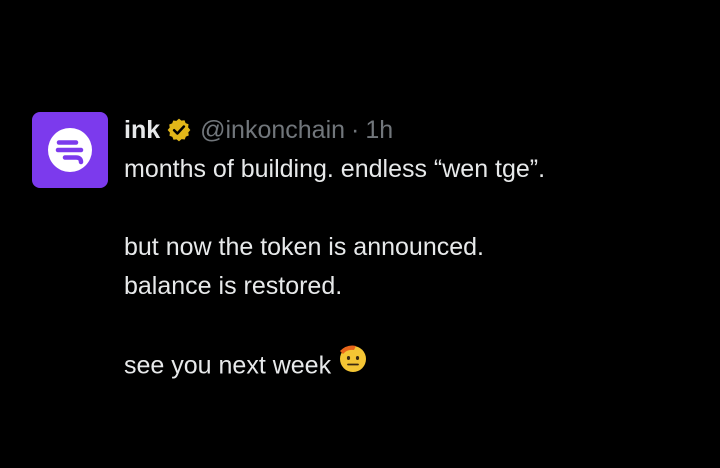 This screenshot has height=468, width=720. I want to click on post-header: ink @inkonchain · 1h, so click(408, 130).